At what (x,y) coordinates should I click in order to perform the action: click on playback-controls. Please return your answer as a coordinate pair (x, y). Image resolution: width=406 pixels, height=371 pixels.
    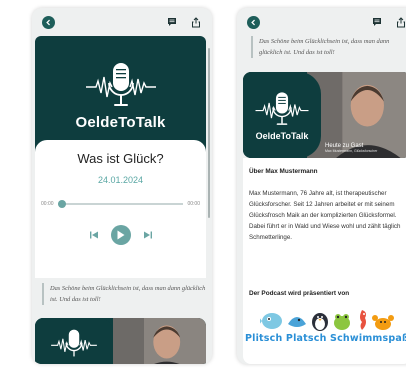
    Looking at the image, I should click on (120, 235).